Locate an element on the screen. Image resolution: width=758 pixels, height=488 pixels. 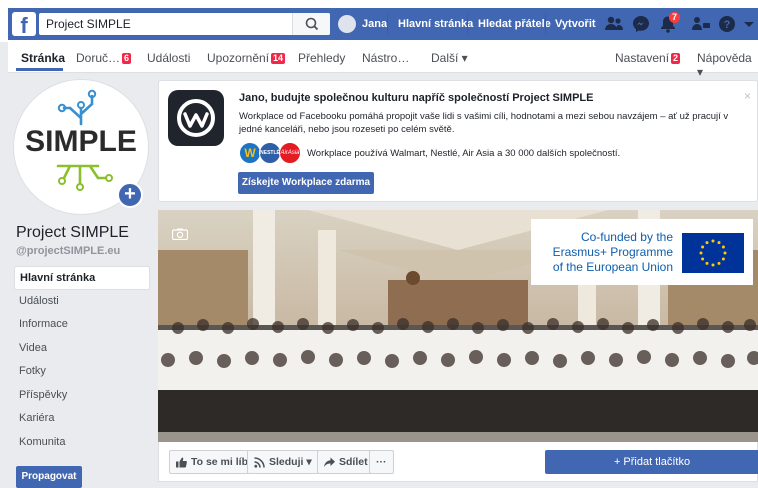
tab-label: Upozornění is located at coordinates (238, 58).